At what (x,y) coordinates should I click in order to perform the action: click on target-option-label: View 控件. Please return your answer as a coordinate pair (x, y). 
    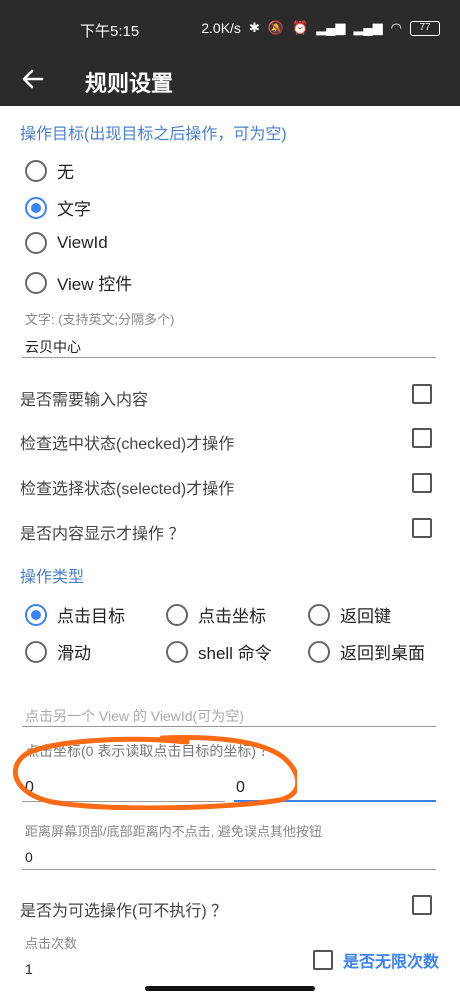
    Looking at the image, I should click on (95, 284).